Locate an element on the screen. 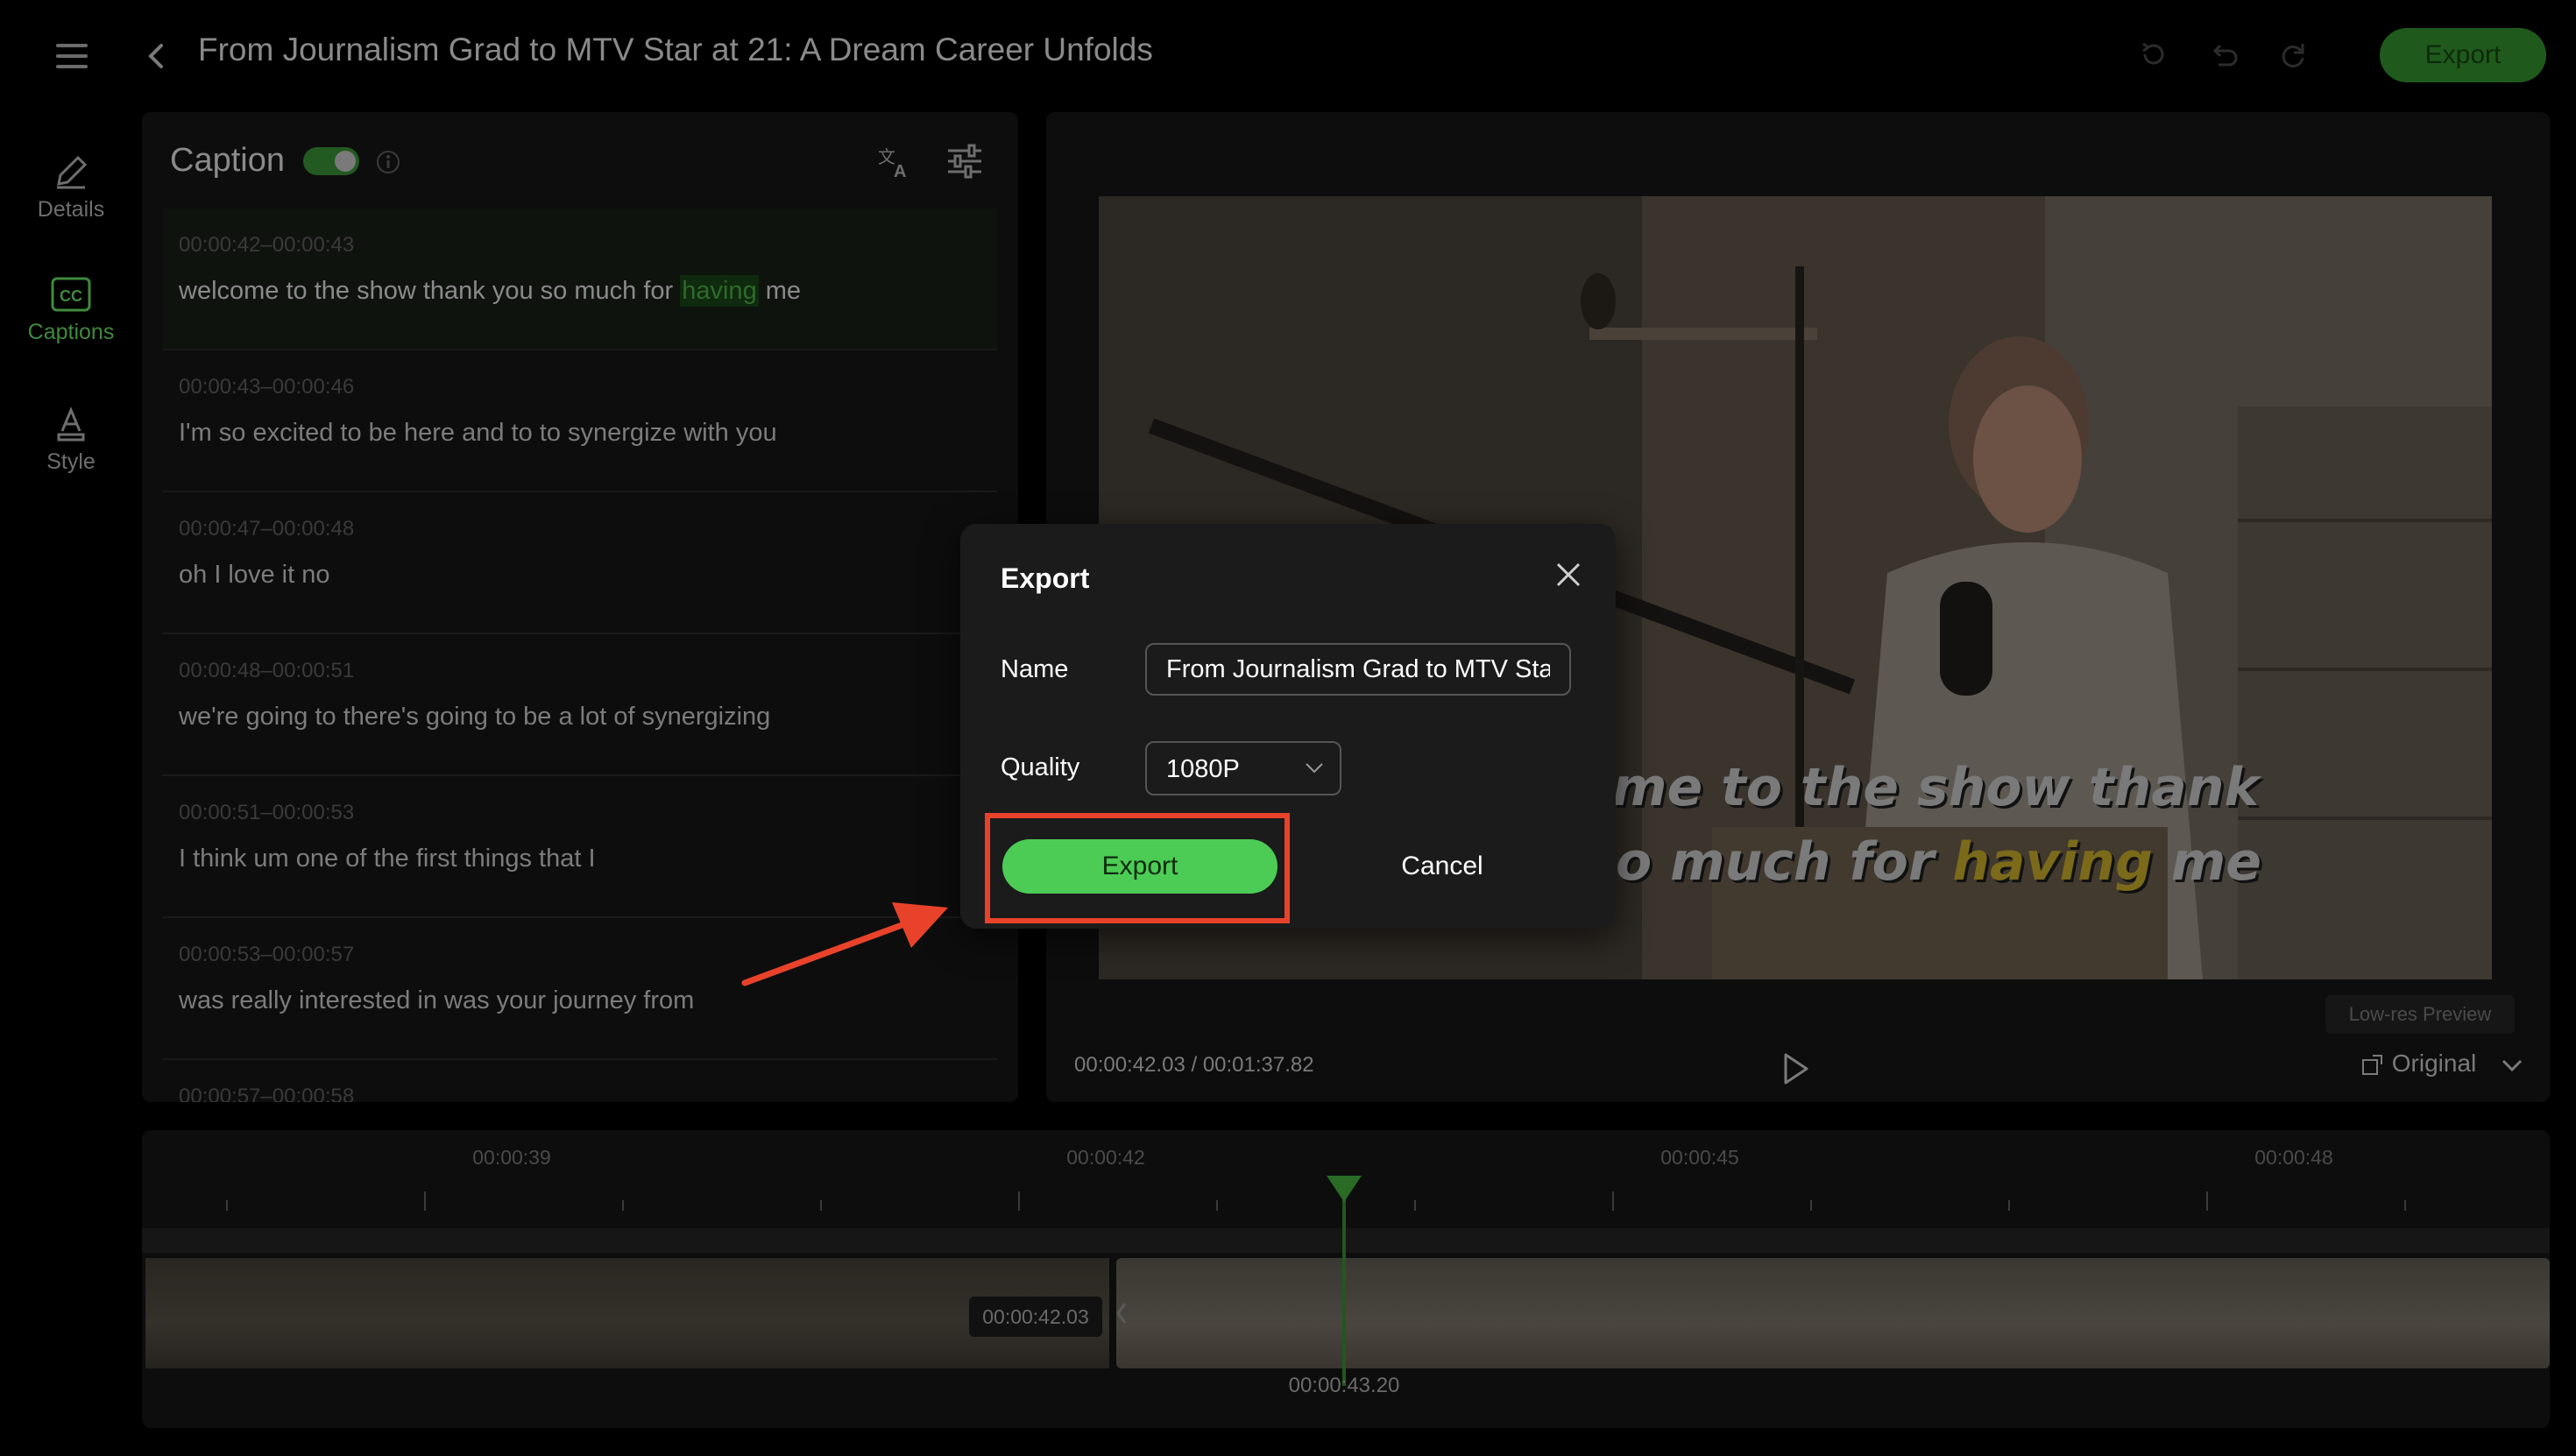 Image resolution: width=2576 pixels, height=1456 pixels. segment-time: 00:00:42–00:00:43 is located at coordinates (267, 245).